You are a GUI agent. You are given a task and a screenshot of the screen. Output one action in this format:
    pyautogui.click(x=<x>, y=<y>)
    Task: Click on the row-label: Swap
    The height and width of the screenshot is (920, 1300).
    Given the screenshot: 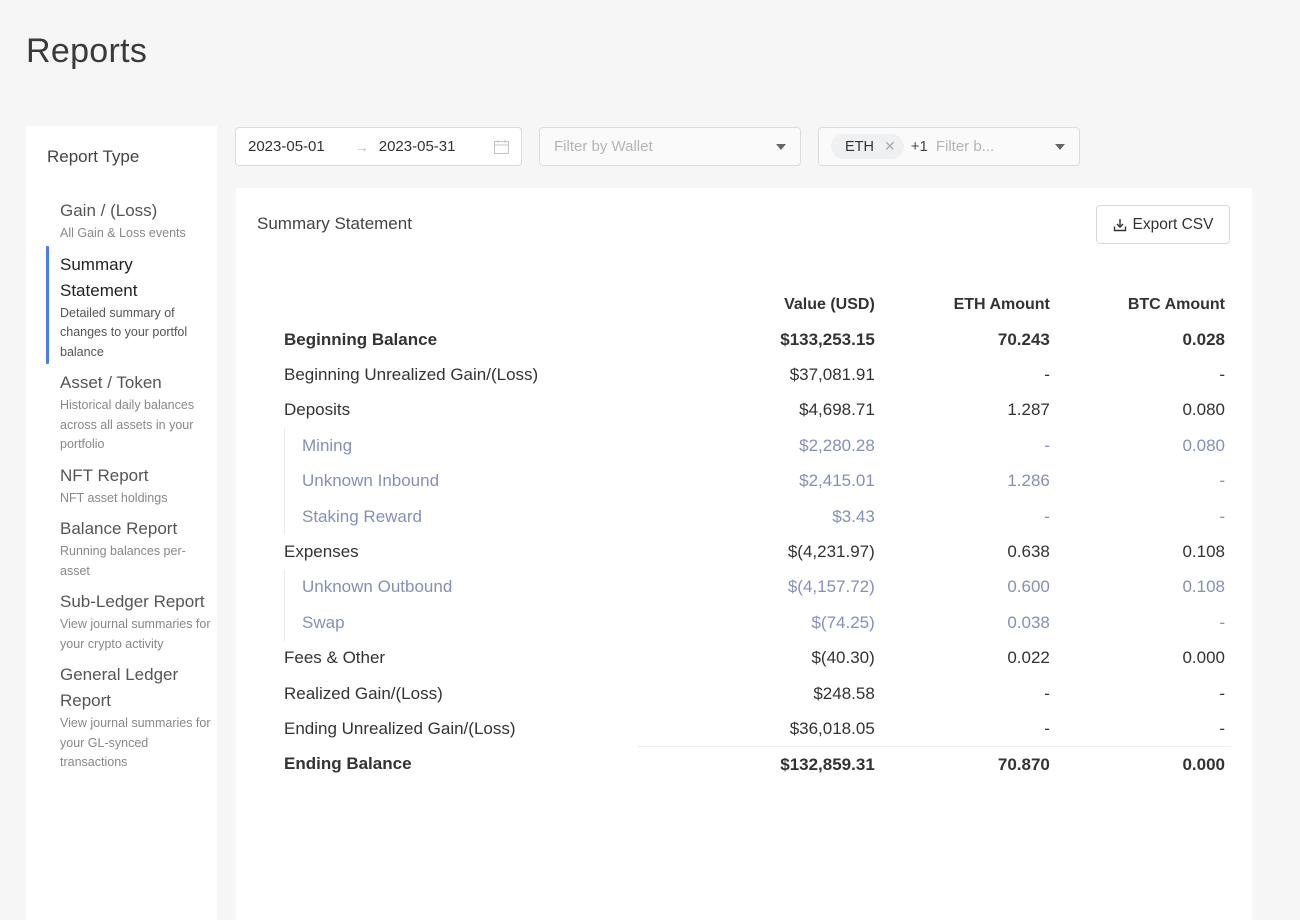 What is the action you would take?
    pyautogui.click(x=457, y=623)
    